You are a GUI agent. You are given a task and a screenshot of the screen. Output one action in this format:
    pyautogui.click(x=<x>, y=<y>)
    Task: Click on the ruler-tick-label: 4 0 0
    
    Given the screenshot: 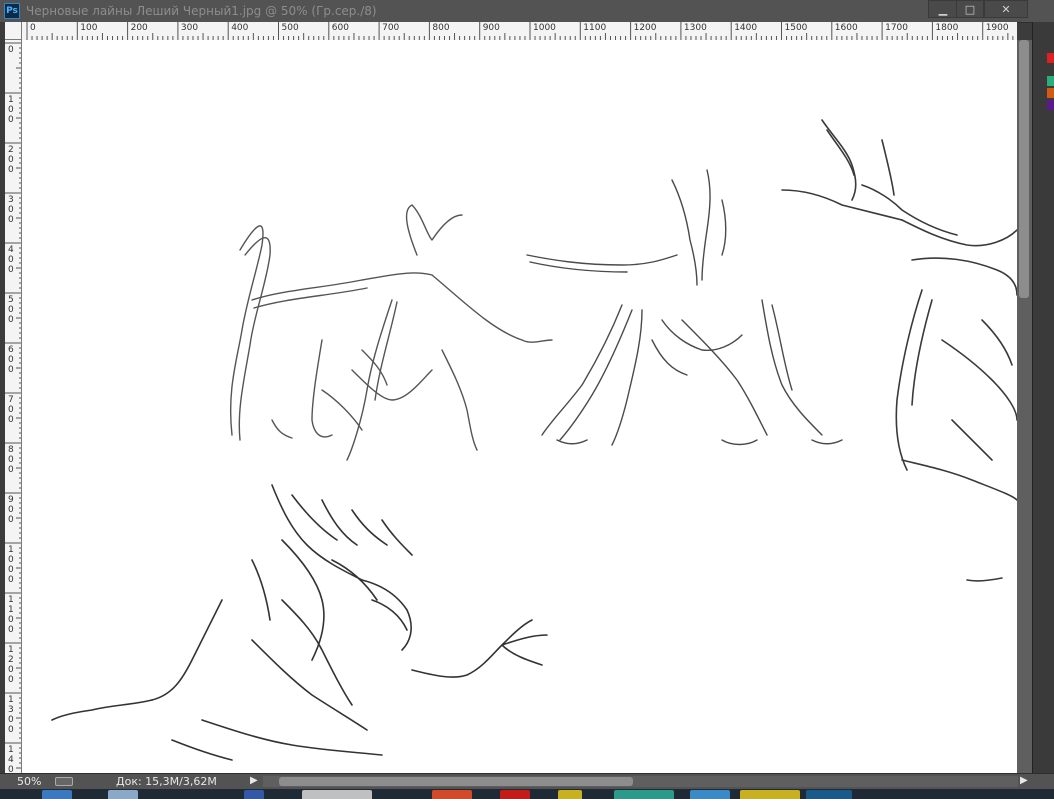 What is the action you would take?
    pyautogui.click(x=11, y=260)
    